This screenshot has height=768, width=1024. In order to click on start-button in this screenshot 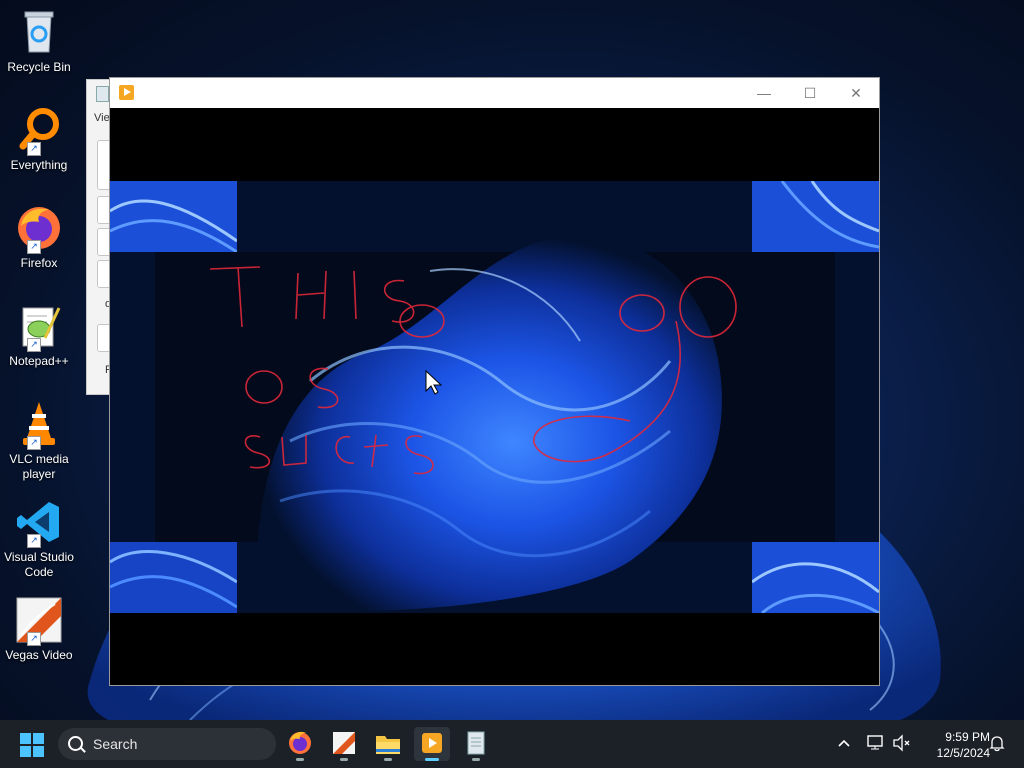, I will do `click(32, 745)`.